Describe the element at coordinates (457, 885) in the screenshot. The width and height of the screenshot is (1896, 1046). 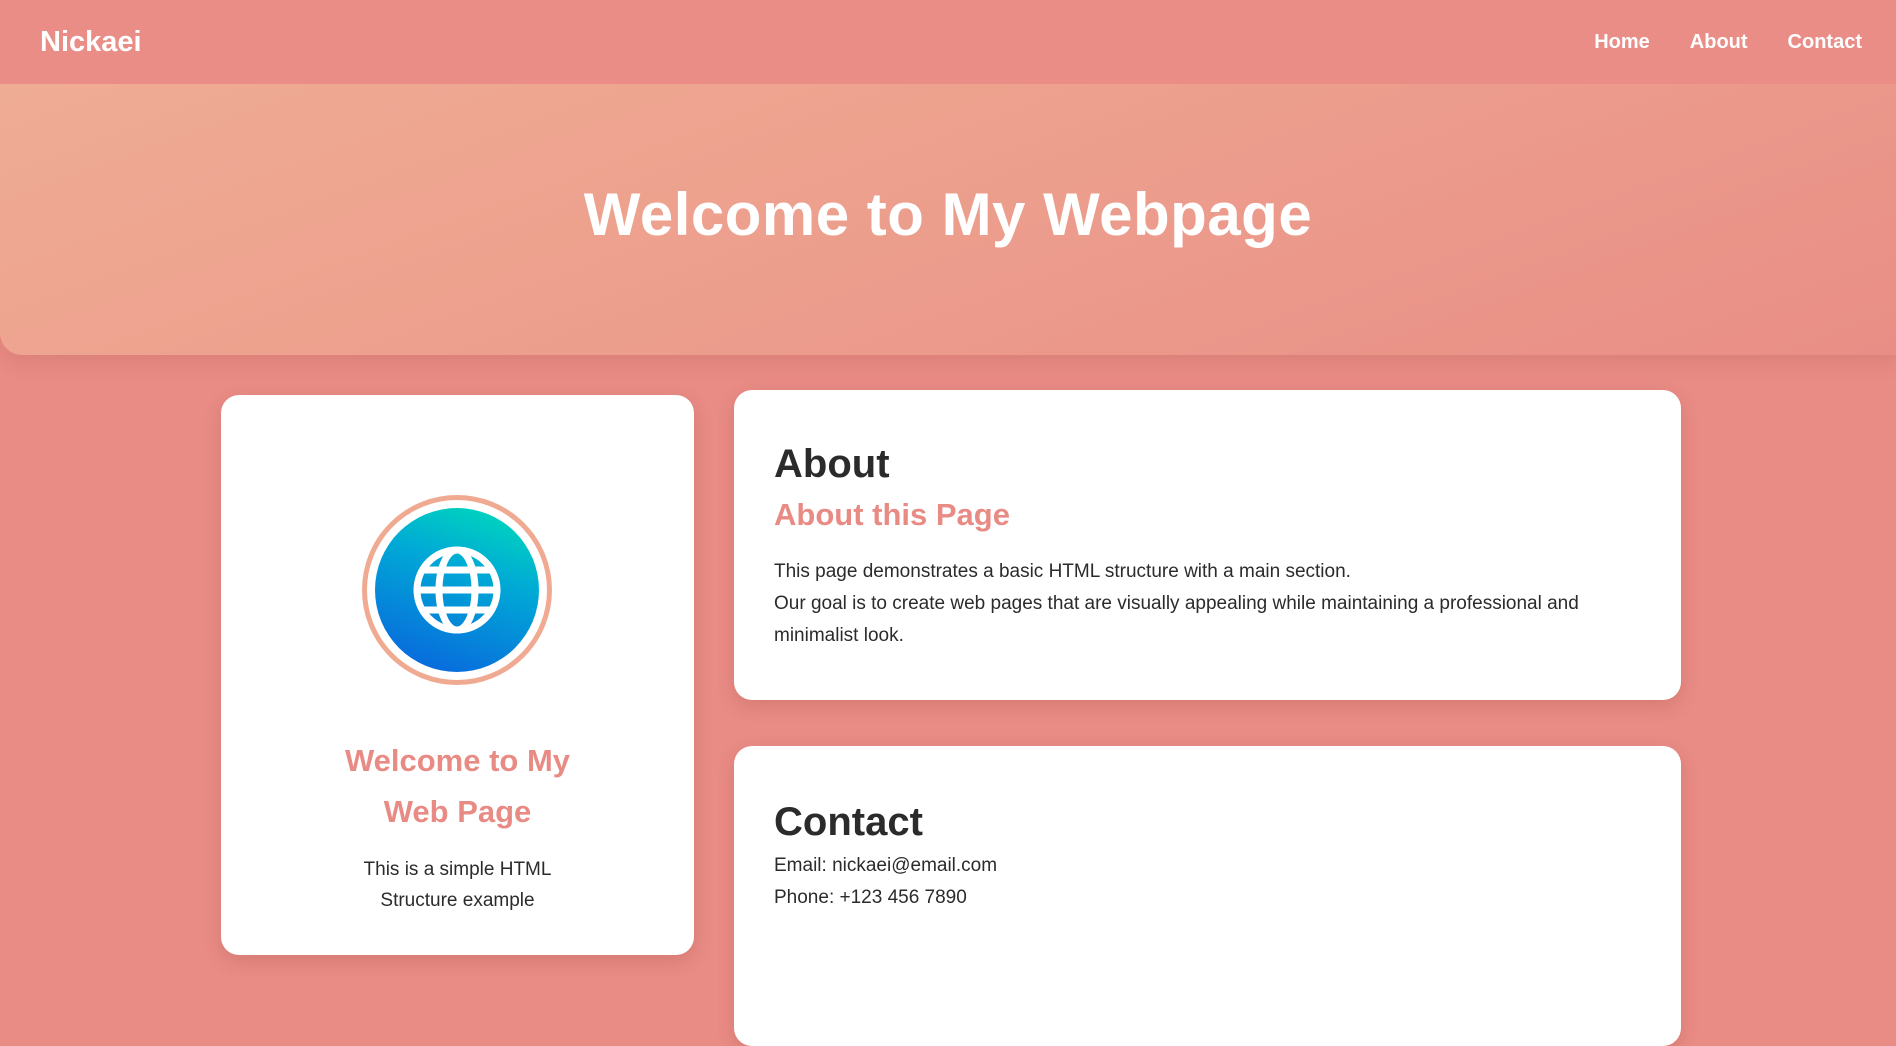
I see `profile-text: This is a simple HTML Structure example` at that location.